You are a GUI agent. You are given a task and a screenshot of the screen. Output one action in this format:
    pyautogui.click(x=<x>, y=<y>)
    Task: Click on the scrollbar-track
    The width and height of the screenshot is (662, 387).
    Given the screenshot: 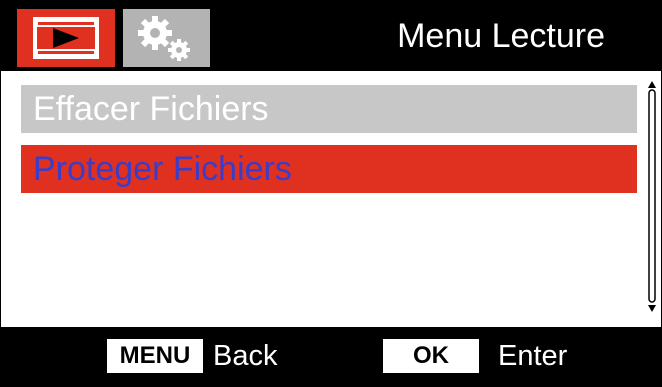 What is the action you would take?
    pyautogui.click(x=652, y=196)
    